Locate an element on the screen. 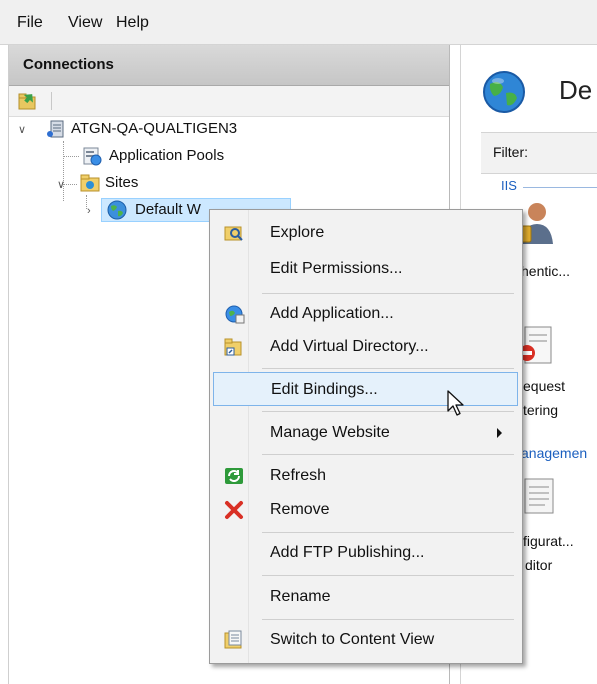 Image resolution: width=597 pixels, height=684 pixels. group-management: anagemen is located at coordinates (554, 453).